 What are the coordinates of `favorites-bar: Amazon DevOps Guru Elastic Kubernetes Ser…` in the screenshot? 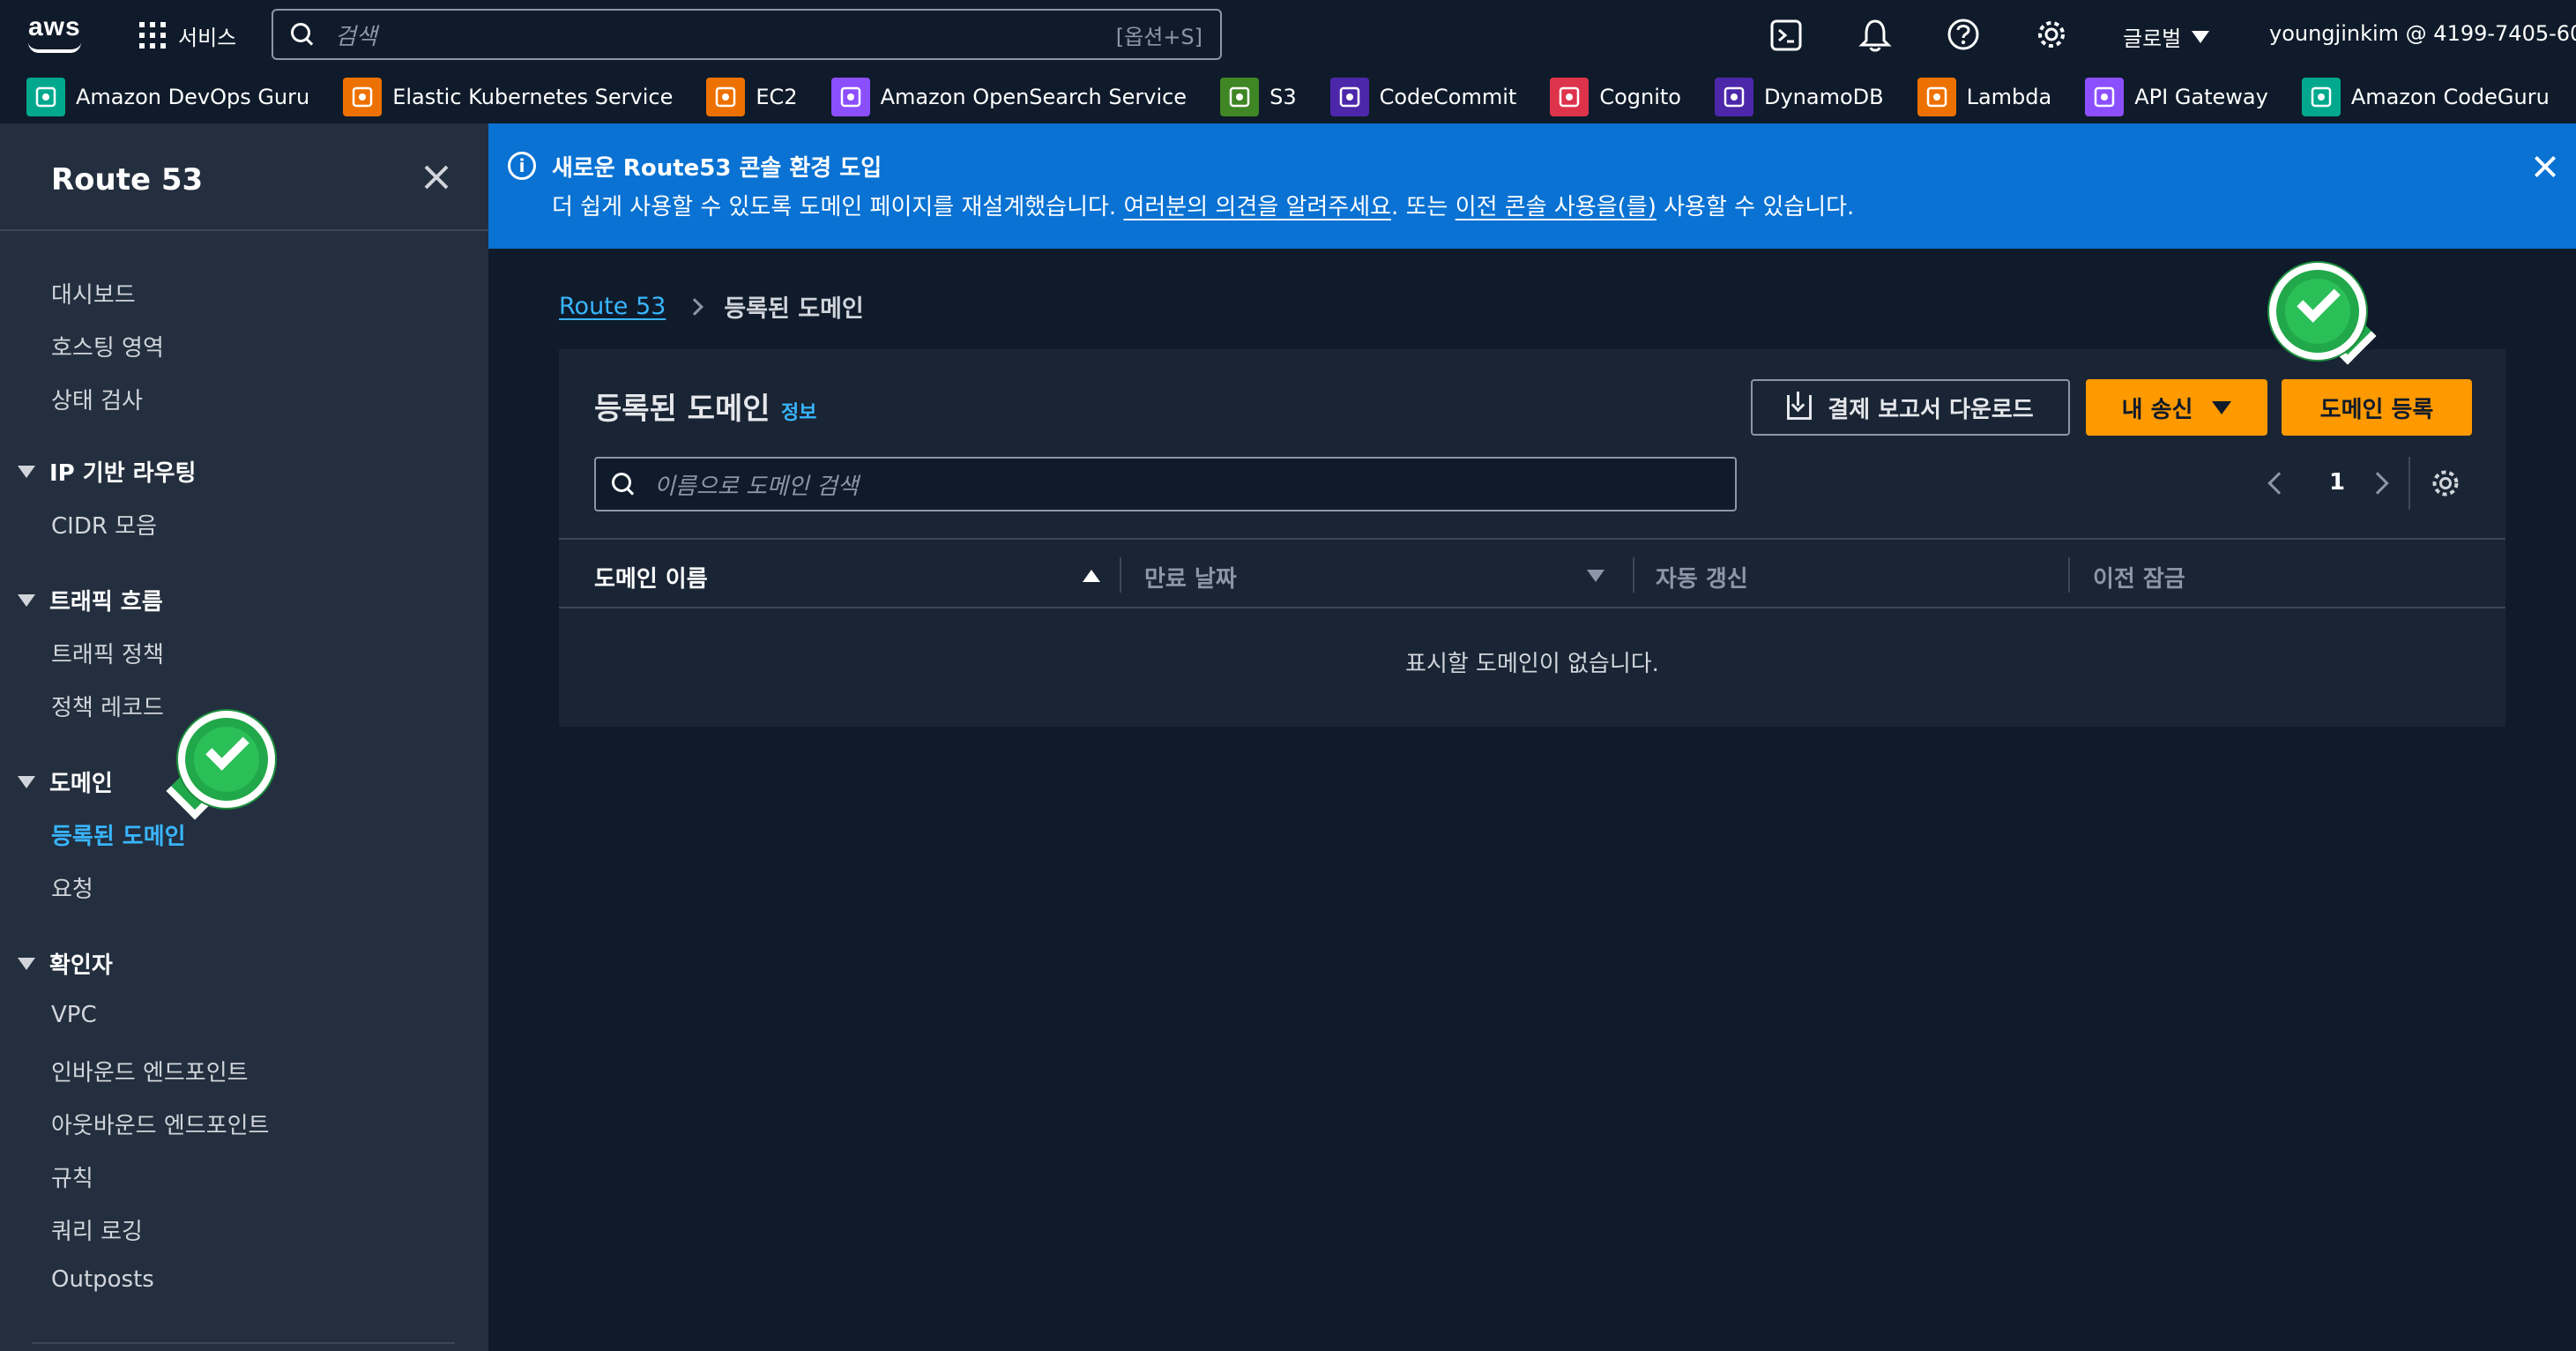 It's located at (1288, 97).